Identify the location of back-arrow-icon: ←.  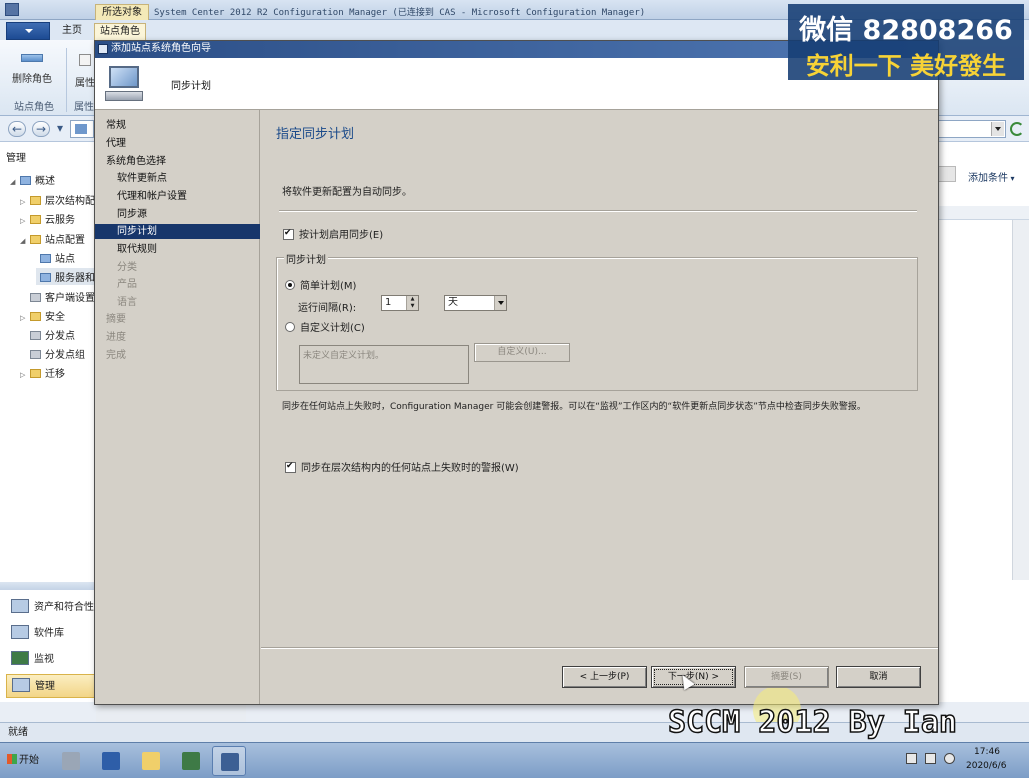
(17, 129).